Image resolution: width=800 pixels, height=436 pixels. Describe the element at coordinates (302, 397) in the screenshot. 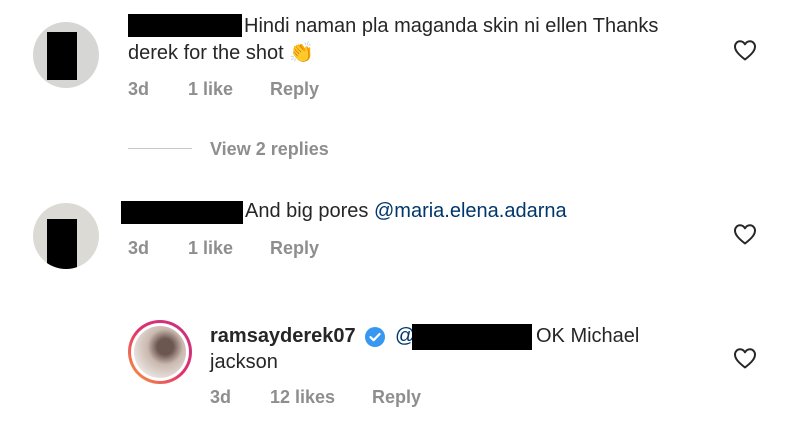

I see `reply-likes: 12 likes` at that location.